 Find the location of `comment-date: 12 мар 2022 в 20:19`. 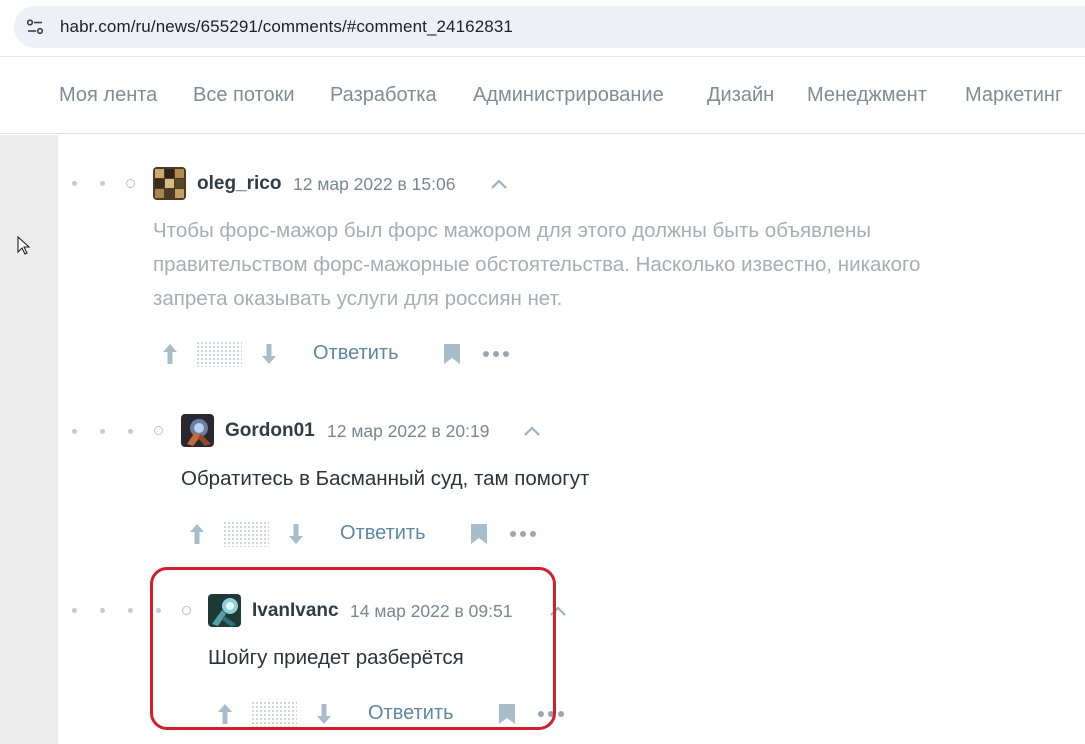

comment-date: 12 мар 2022 в 20:19 is located at coordinates (408, 431).